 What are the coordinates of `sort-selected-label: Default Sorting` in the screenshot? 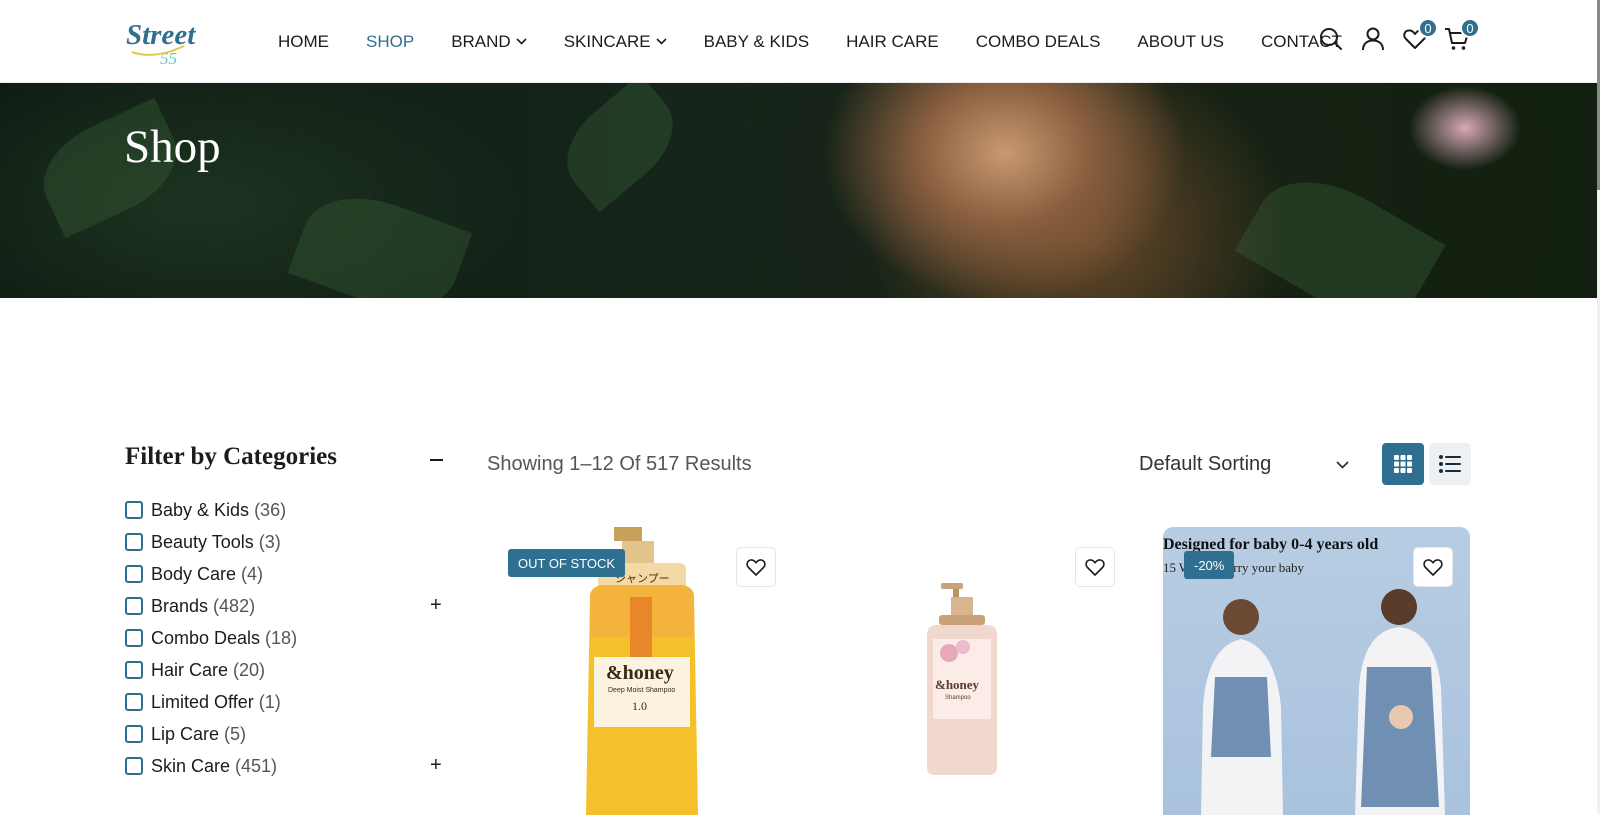 It's located at (1205, 464).